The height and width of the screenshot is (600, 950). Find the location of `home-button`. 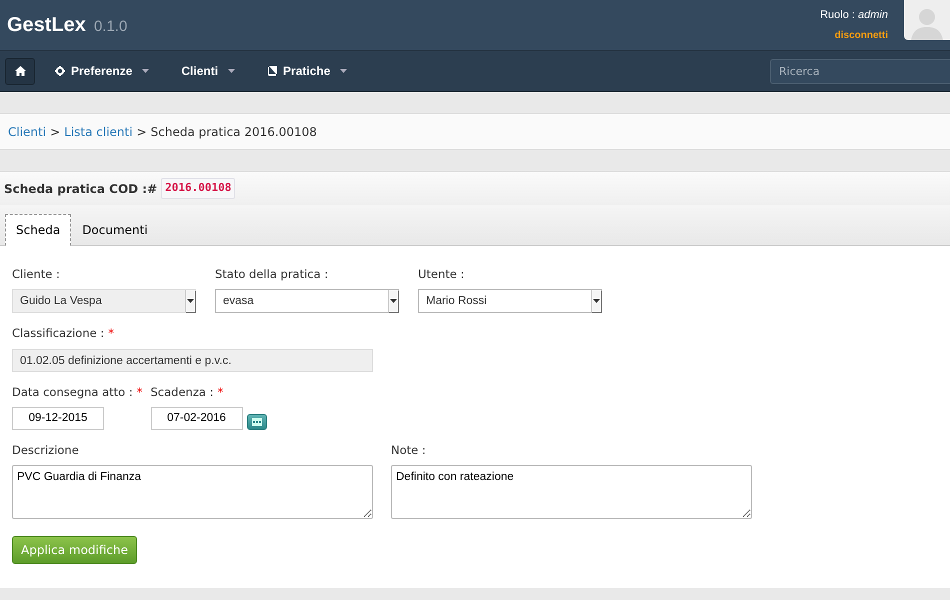

home-button is located at coordinates (20, 71).